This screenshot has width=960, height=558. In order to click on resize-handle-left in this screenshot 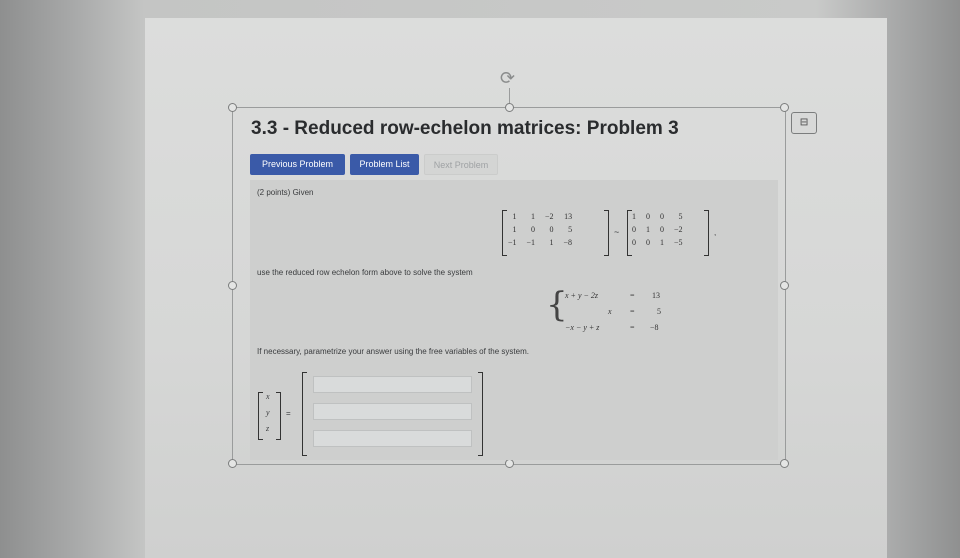, I will do `click(232, 285)`.